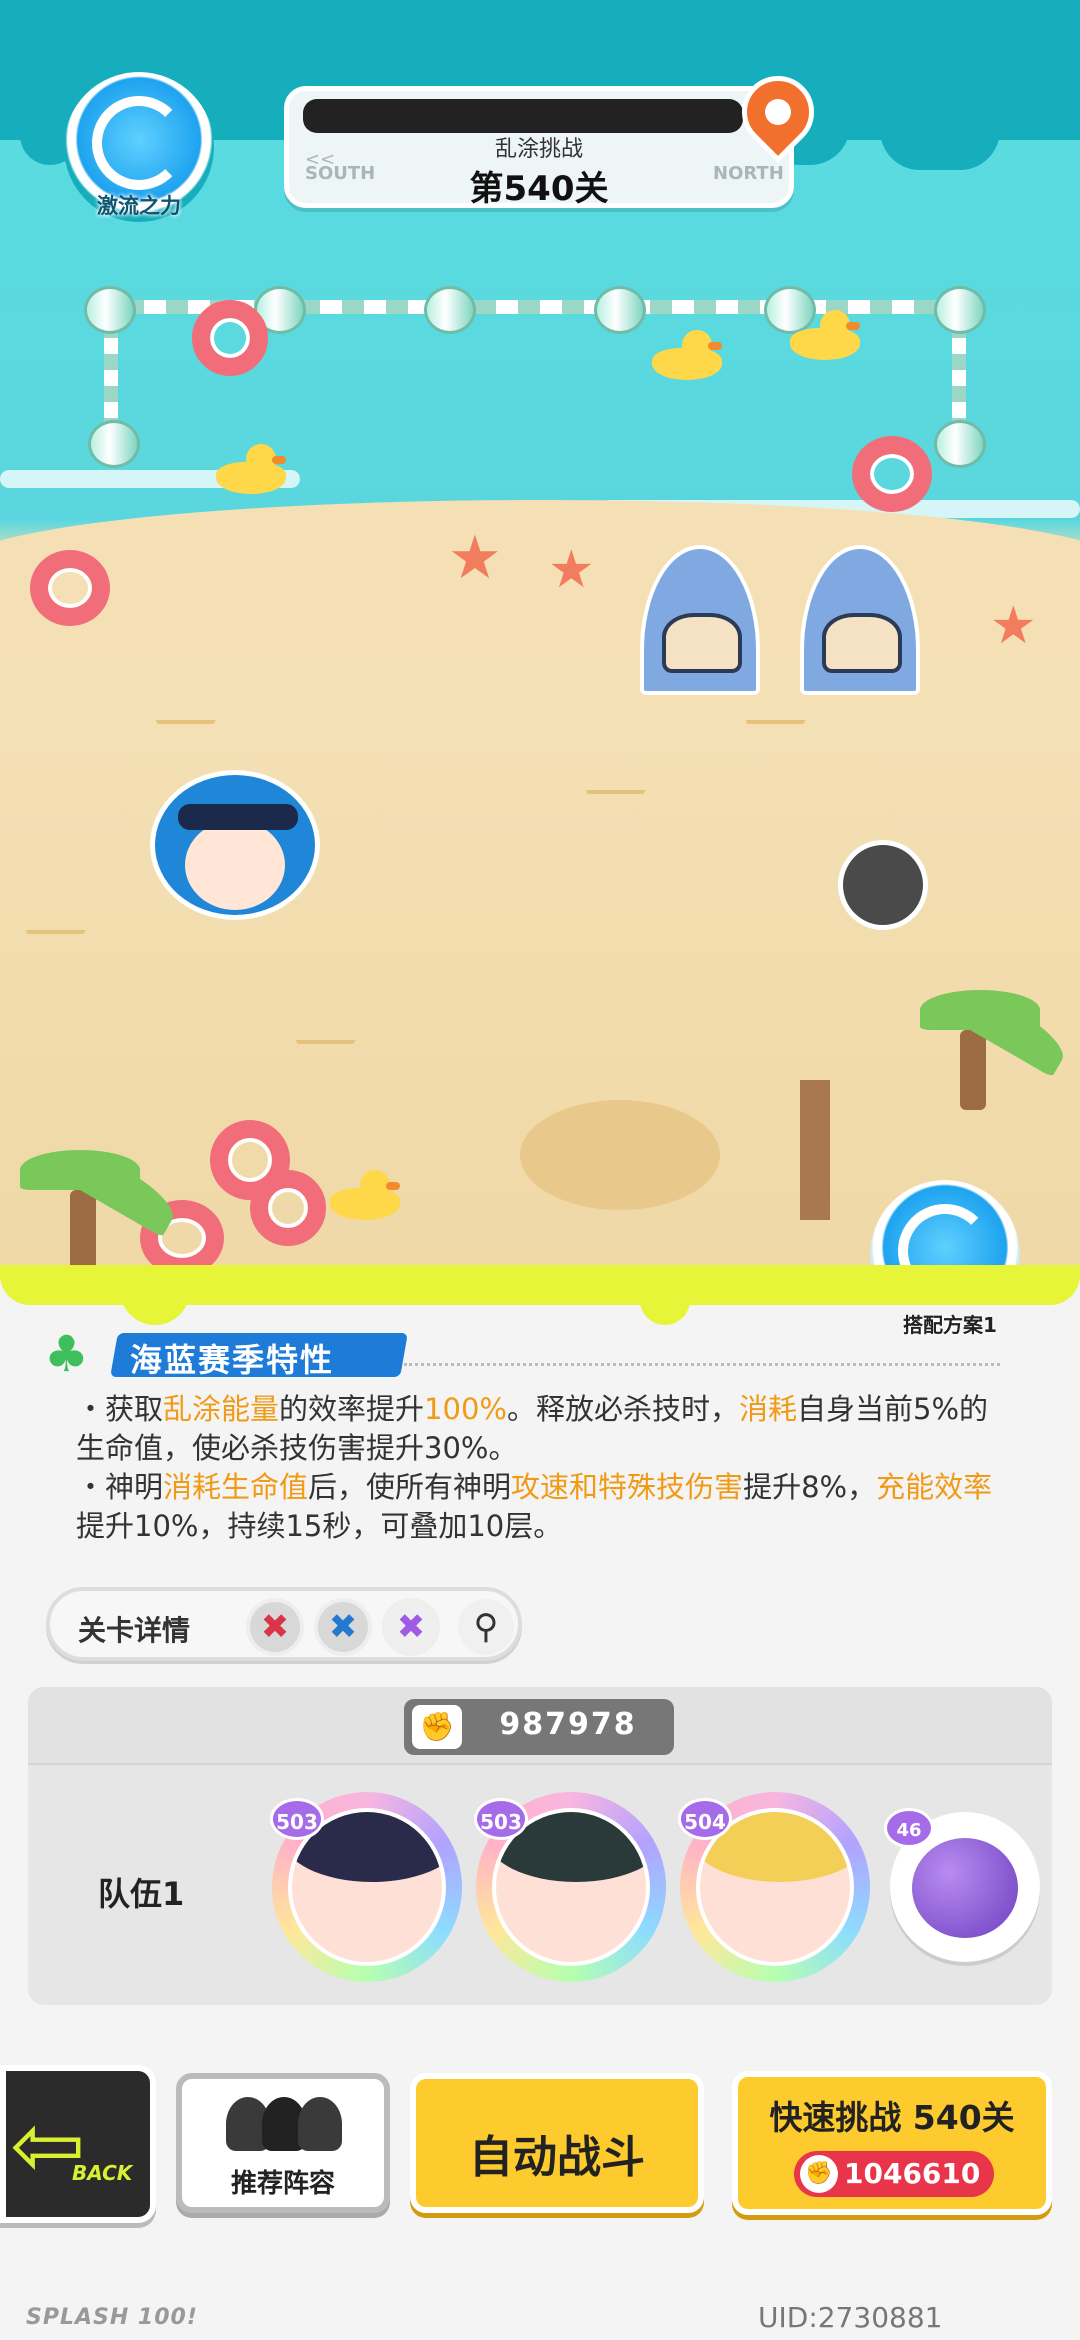  What do you see at coordinates (850, 2317) in the screenshot?
I see `user-id: UID:2730881` at bounding box center [850, 2317].